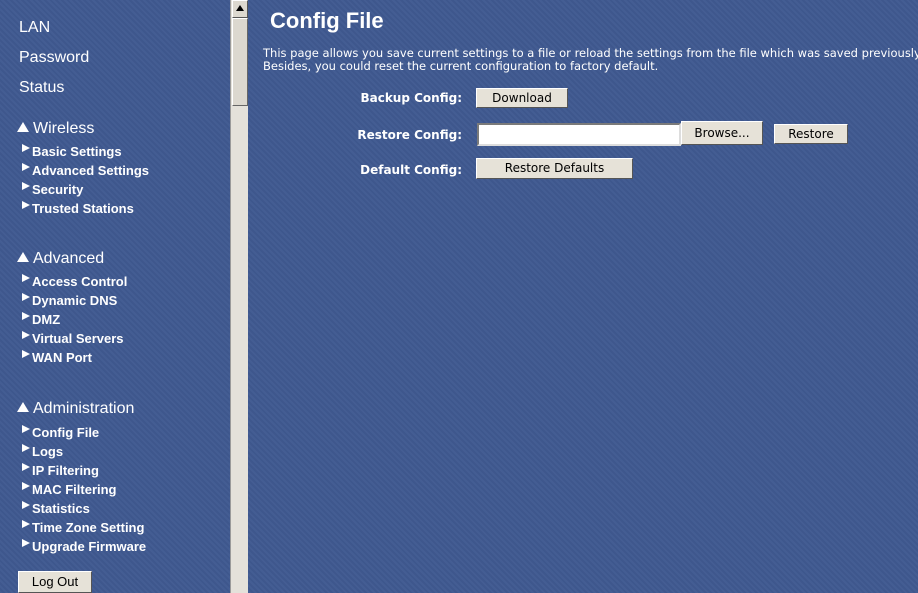  I want to click on nav-item-virtual-servers: Virtual Servers, so click(73, 338).